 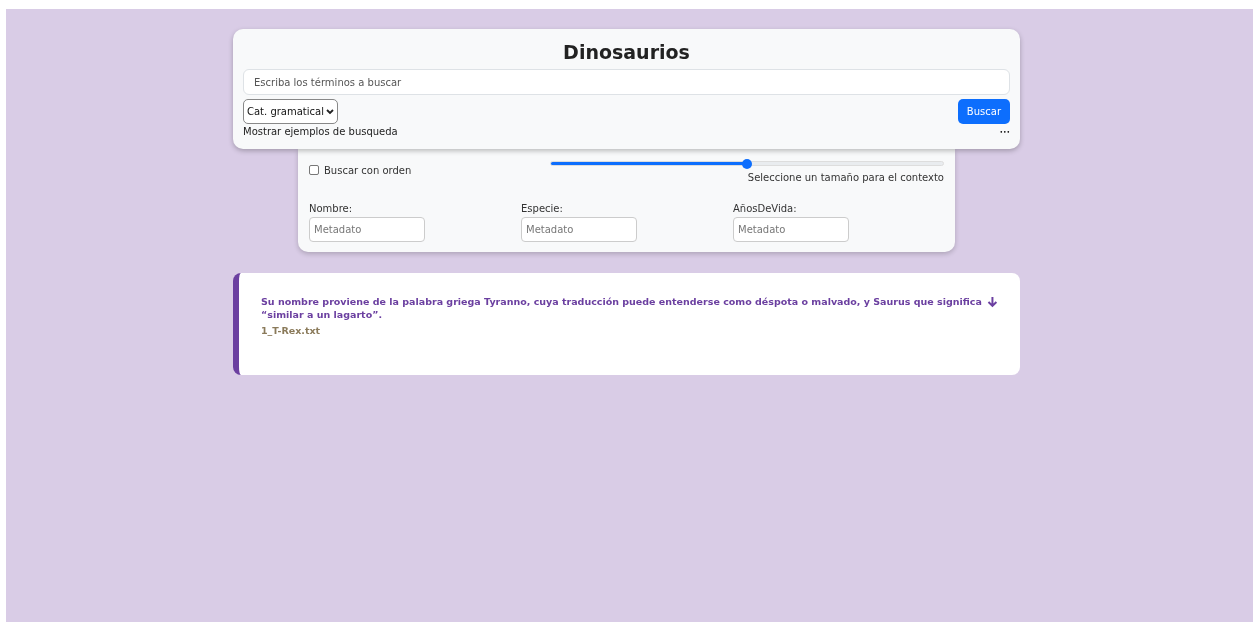 I want to click on file-name: 1_T-Rex.txt, so click(x=291, y=330).